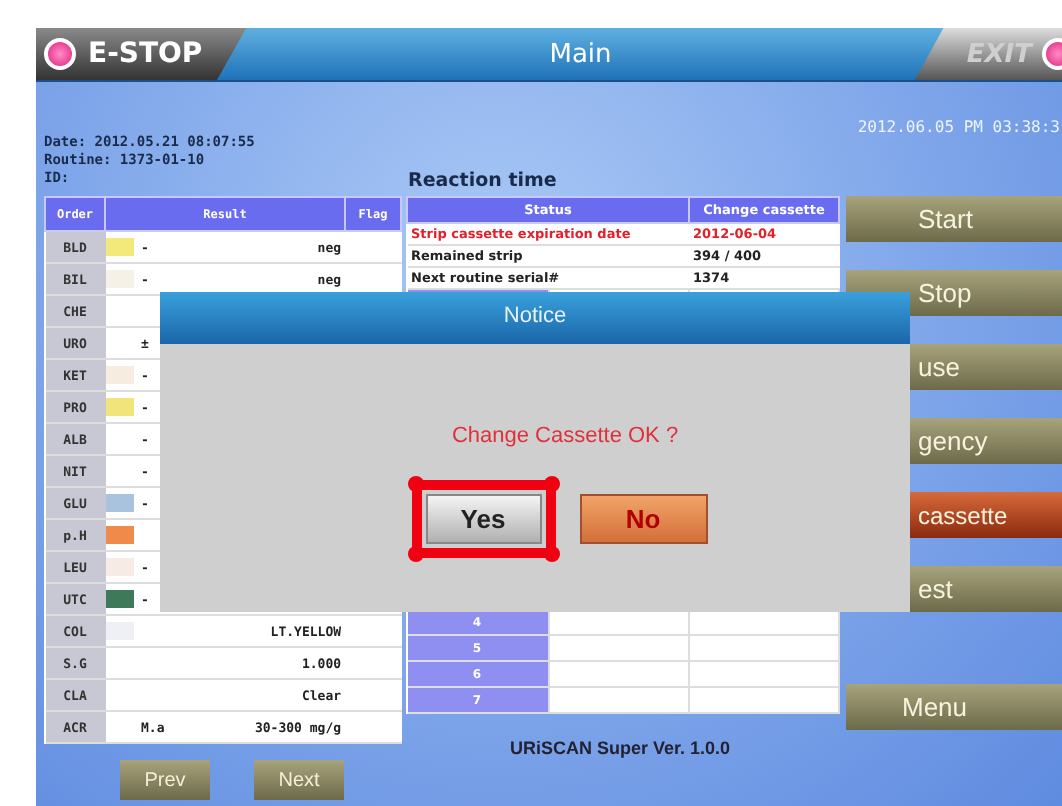  I want to click on nav-button: Prev, so click(165, 780).